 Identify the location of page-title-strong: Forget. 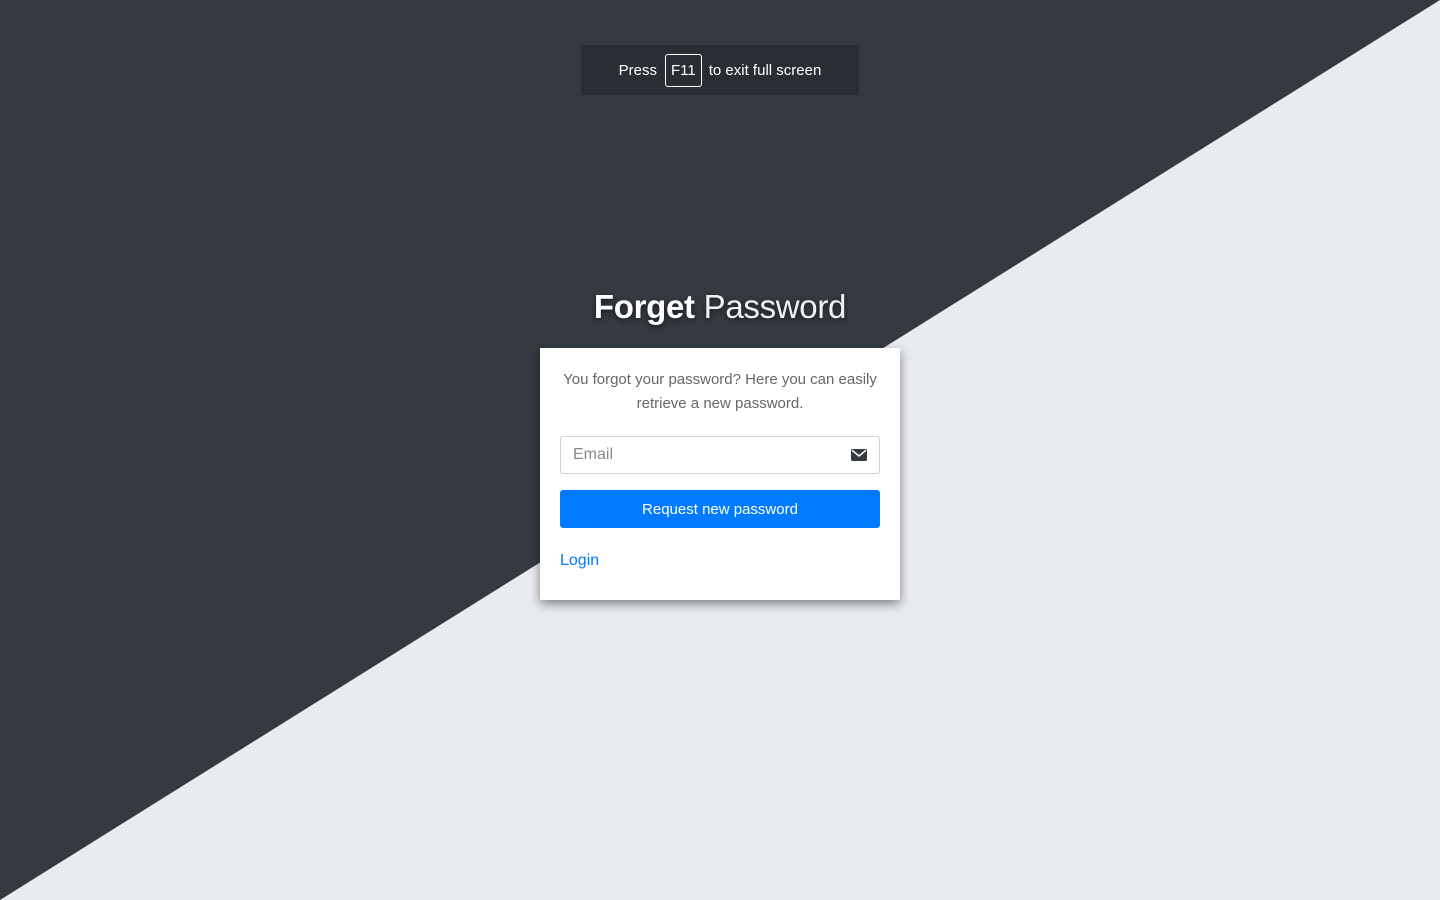
(644, 306).